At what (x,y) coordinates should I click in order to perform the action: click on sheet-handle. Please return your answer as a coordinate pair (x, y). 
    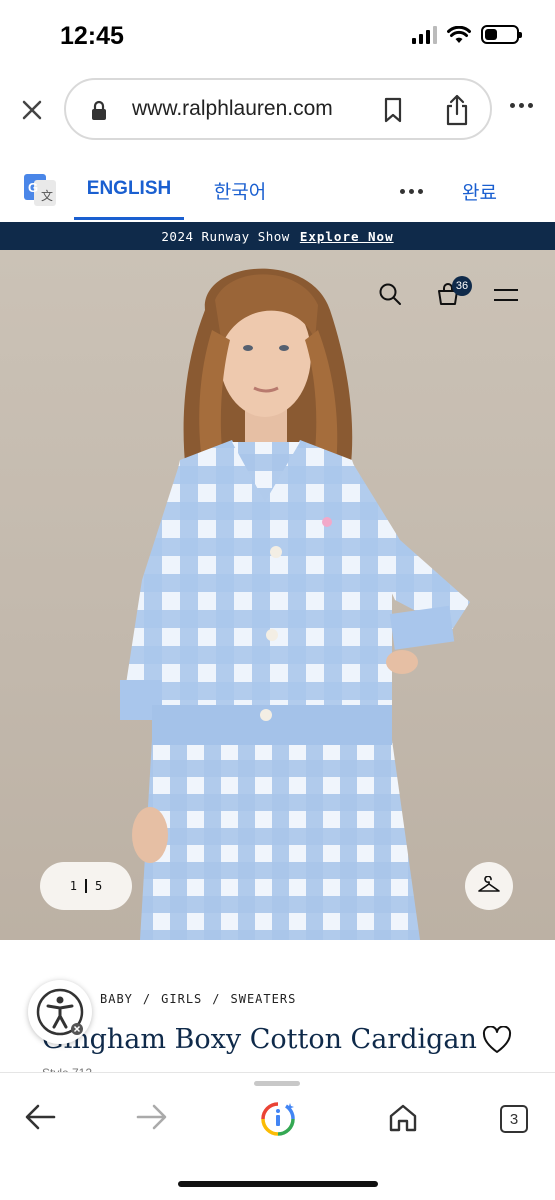
    Looking at the image, I should click on (277, 1083).